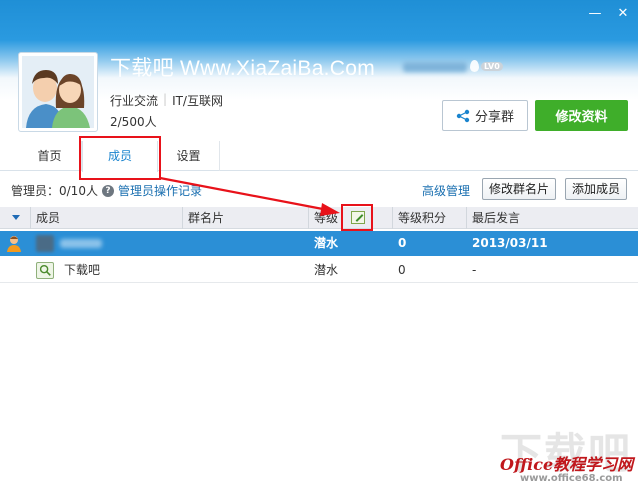  Describe the element at coordinates (189, 156) in the screenshot. I see `tab-settings: 设置` at that location.